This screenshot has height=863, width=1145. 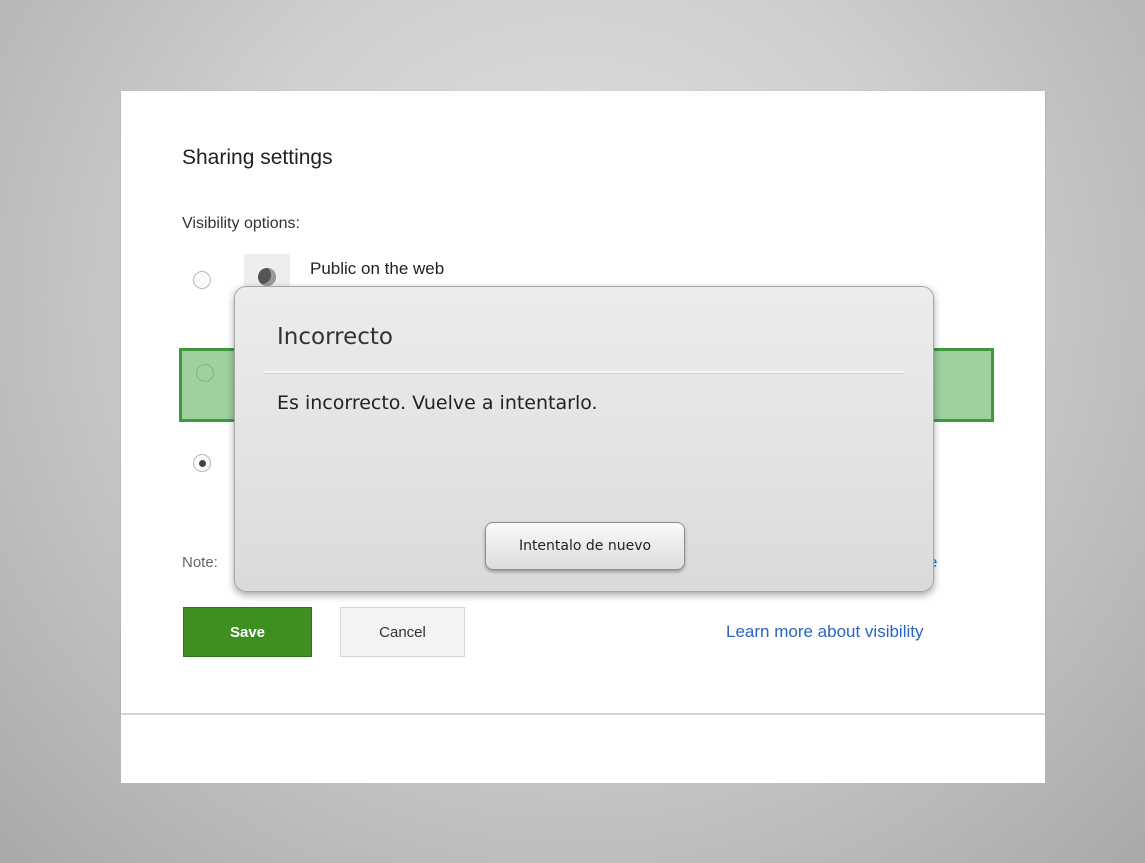 I want to click on save-button: Save, so click(x=247, y=632).